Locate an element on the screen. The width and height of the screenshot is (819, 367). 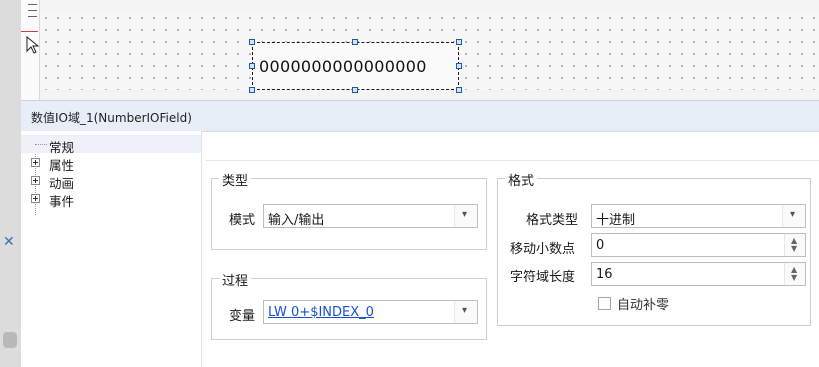
panel-title-text: 数值IO域_1(NumberIOField) is located at coordinates (111, 118).